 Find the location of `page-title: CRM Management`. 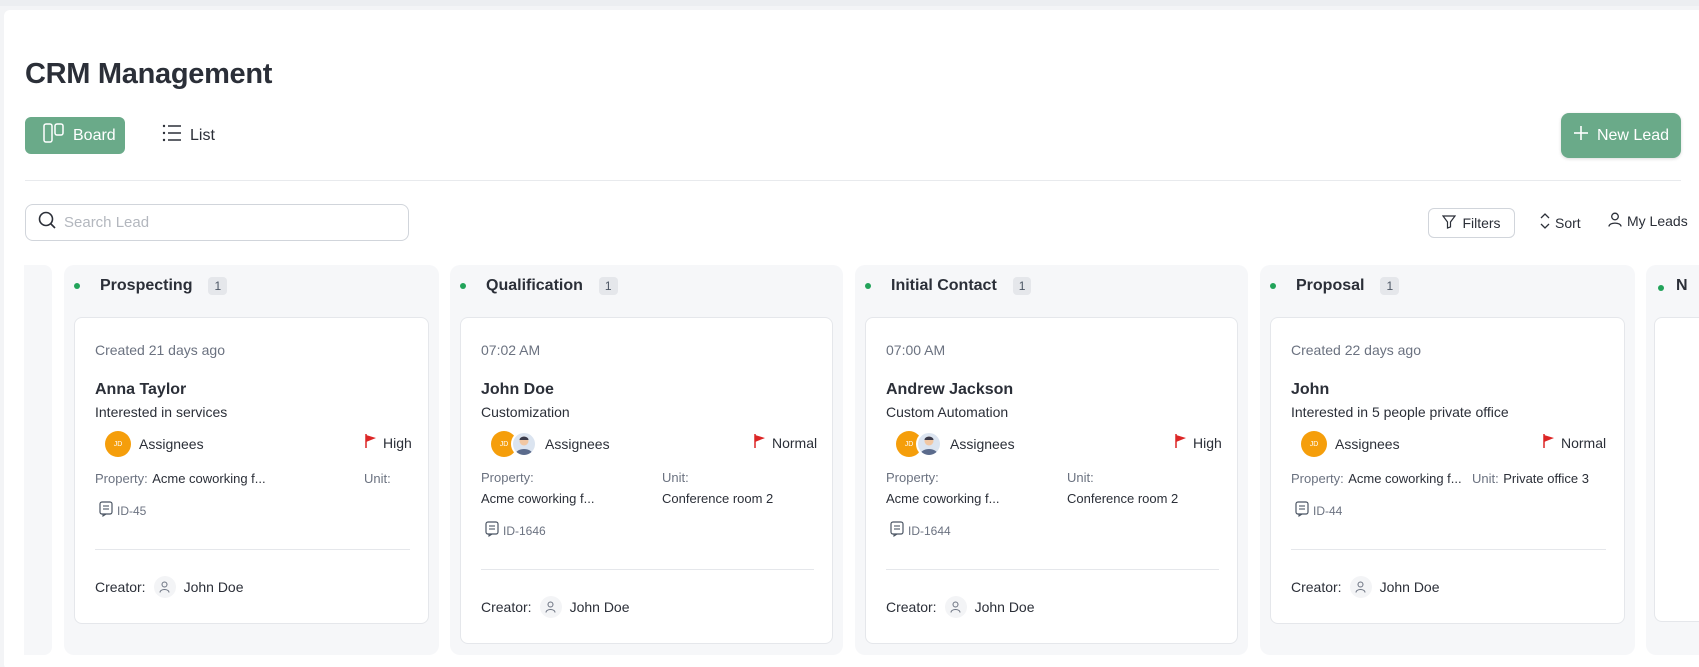

page-title: CRM Management is located at coordinates (149, 74).